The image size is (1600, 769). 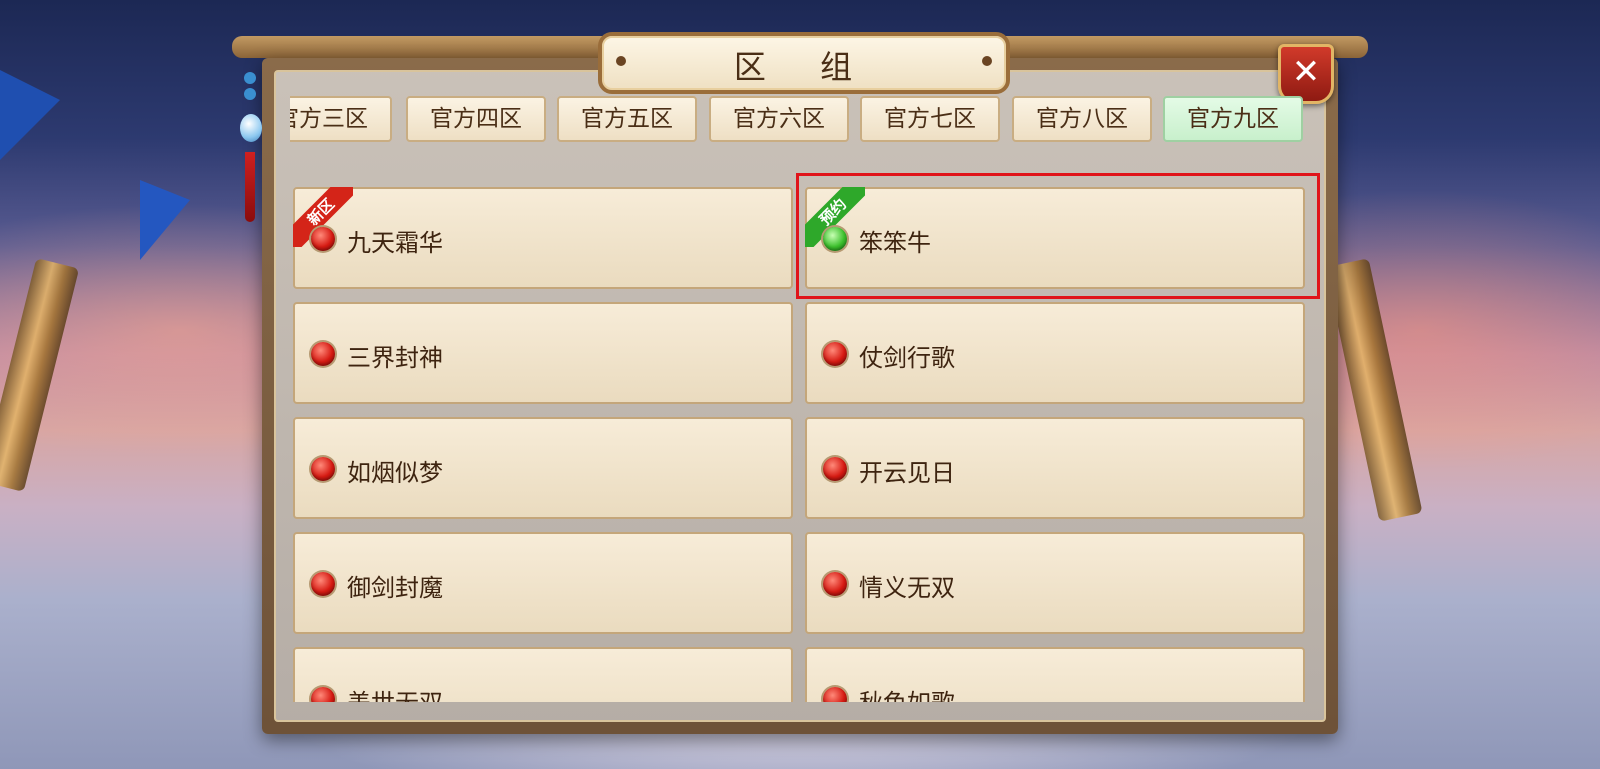 I want to click on server-item: 新区 九天霜华, so click(x=543, y=238).